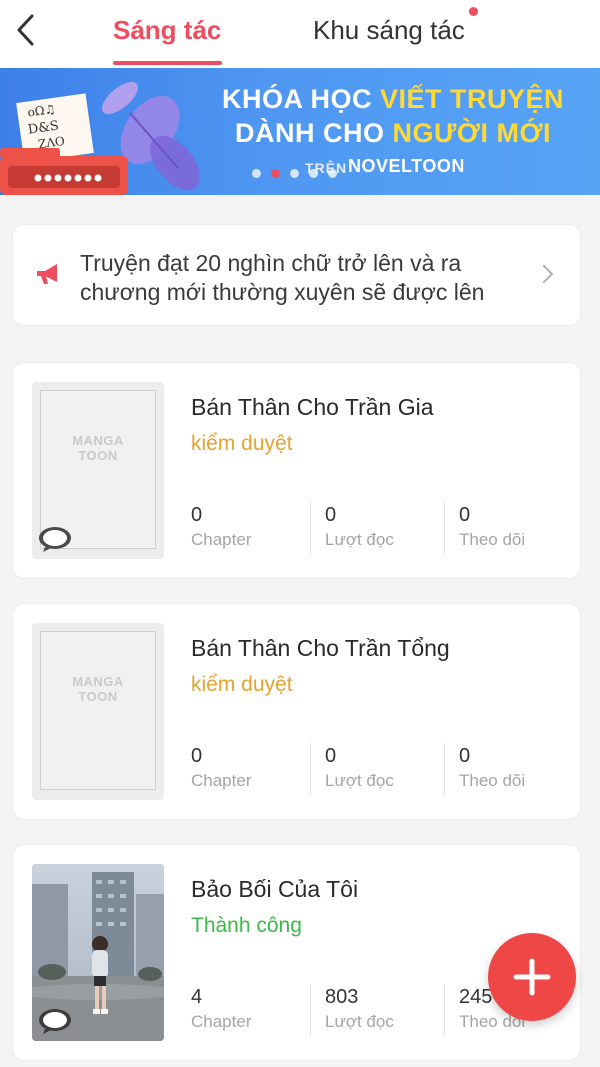 This screenshot has width=600, height=1067. What do you see at coordinates (47, 274) in the screenshot?
I see `megaphone-icon` at bounding box center [47, 274].